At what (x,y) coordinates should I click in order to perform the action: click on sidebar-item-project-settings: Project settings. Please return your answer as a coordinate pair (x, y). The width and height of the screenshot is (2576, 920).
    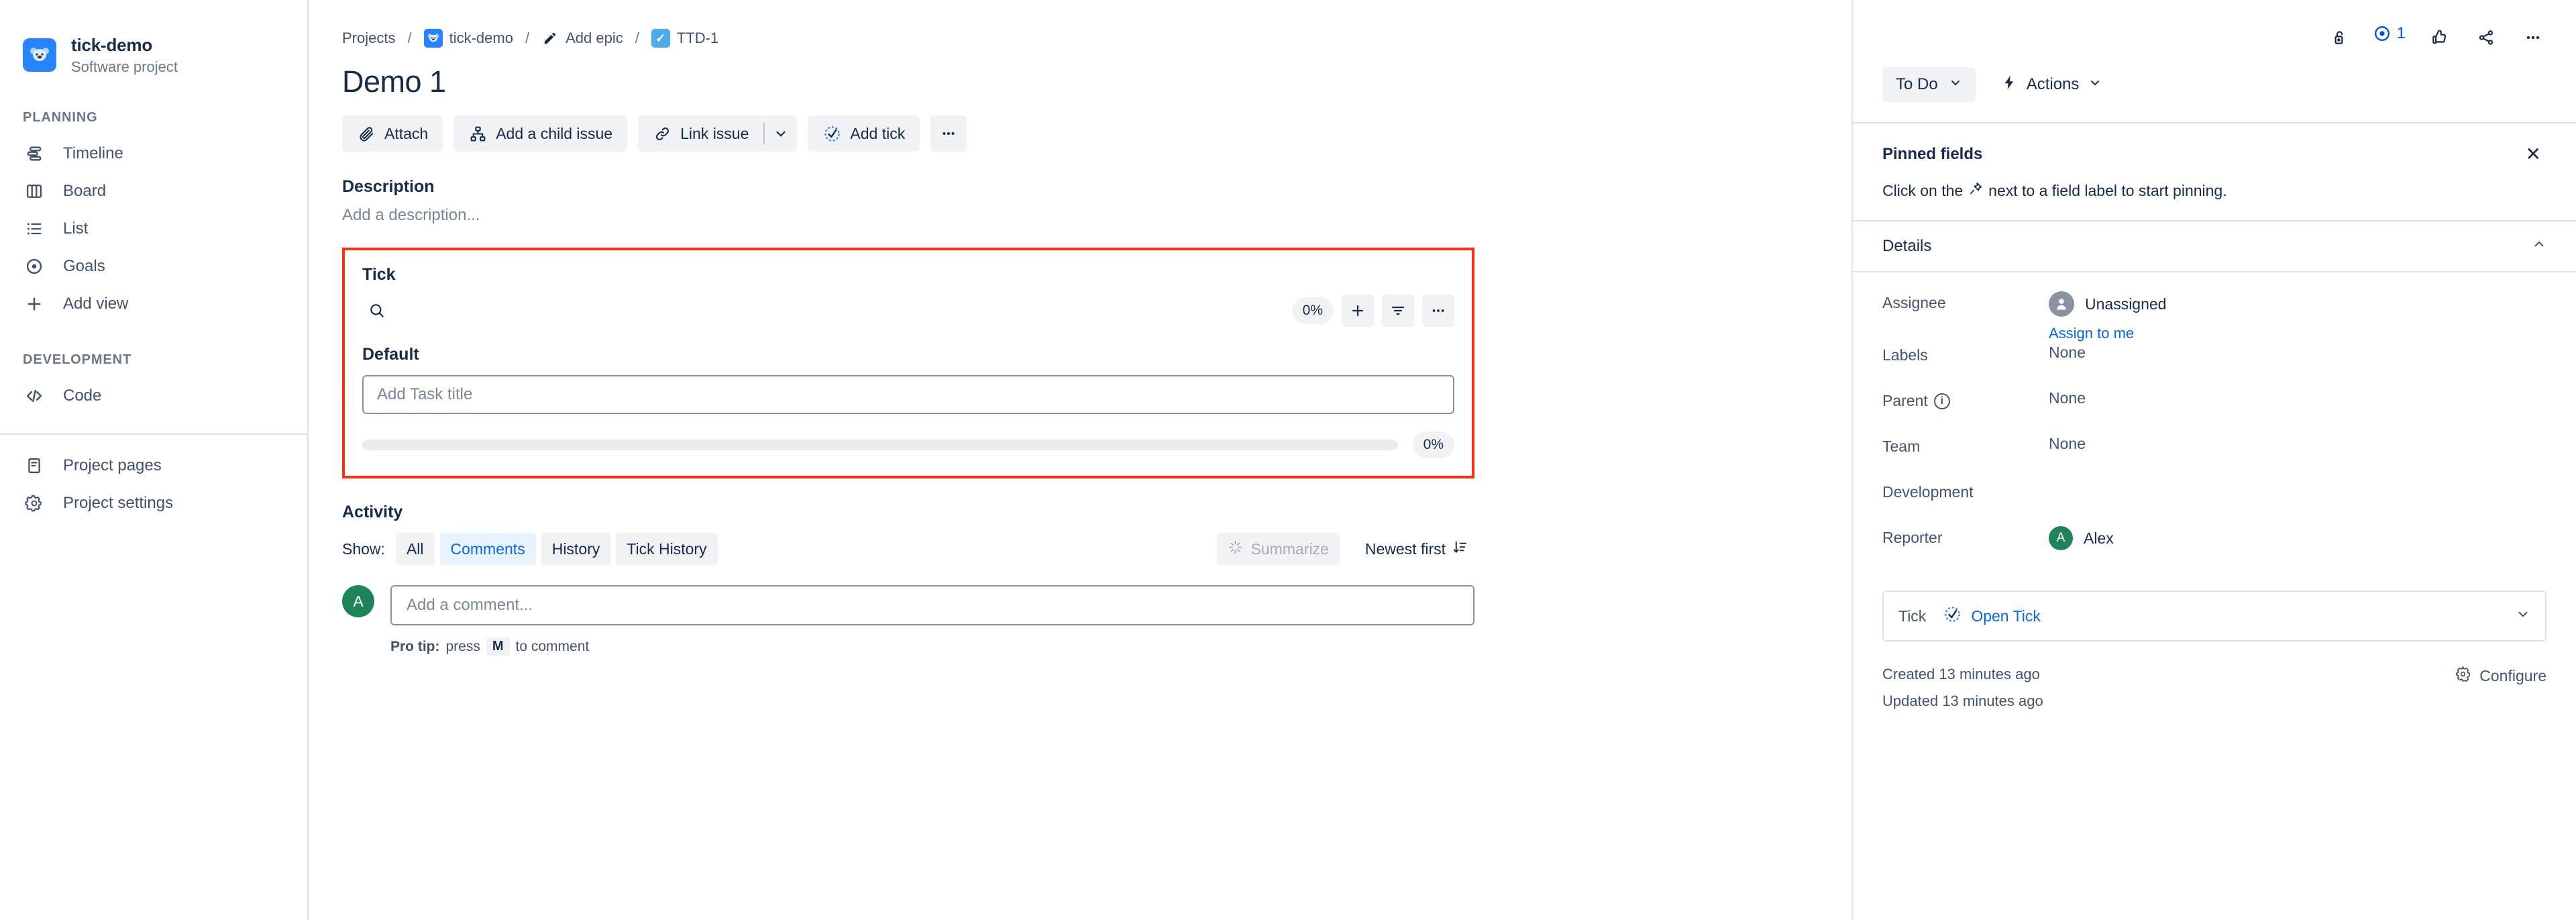
    Looking at the image, I should click on (153, 503).